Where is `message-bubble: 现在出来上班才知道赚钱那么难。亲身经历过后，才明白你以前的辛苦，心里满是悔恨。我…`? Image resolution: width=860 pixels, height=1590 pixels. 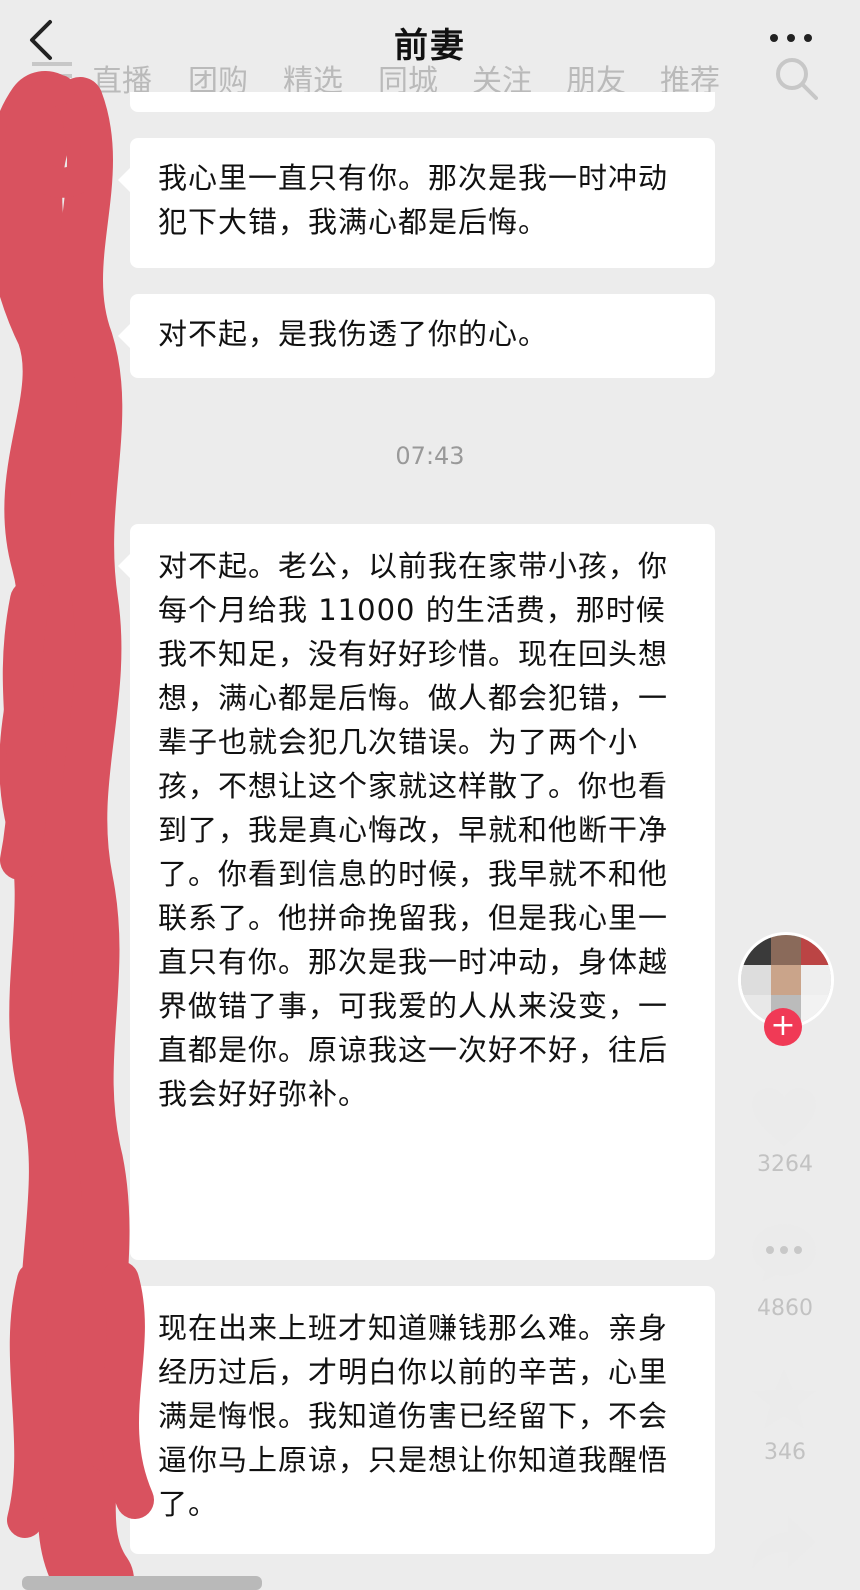 message-bubble: 现在出来上班才知道赚钱那么难。亲身经历过后，才明白你以前的辛苦，心里满是悔恨。我… is located at coordinates (416, 1420).